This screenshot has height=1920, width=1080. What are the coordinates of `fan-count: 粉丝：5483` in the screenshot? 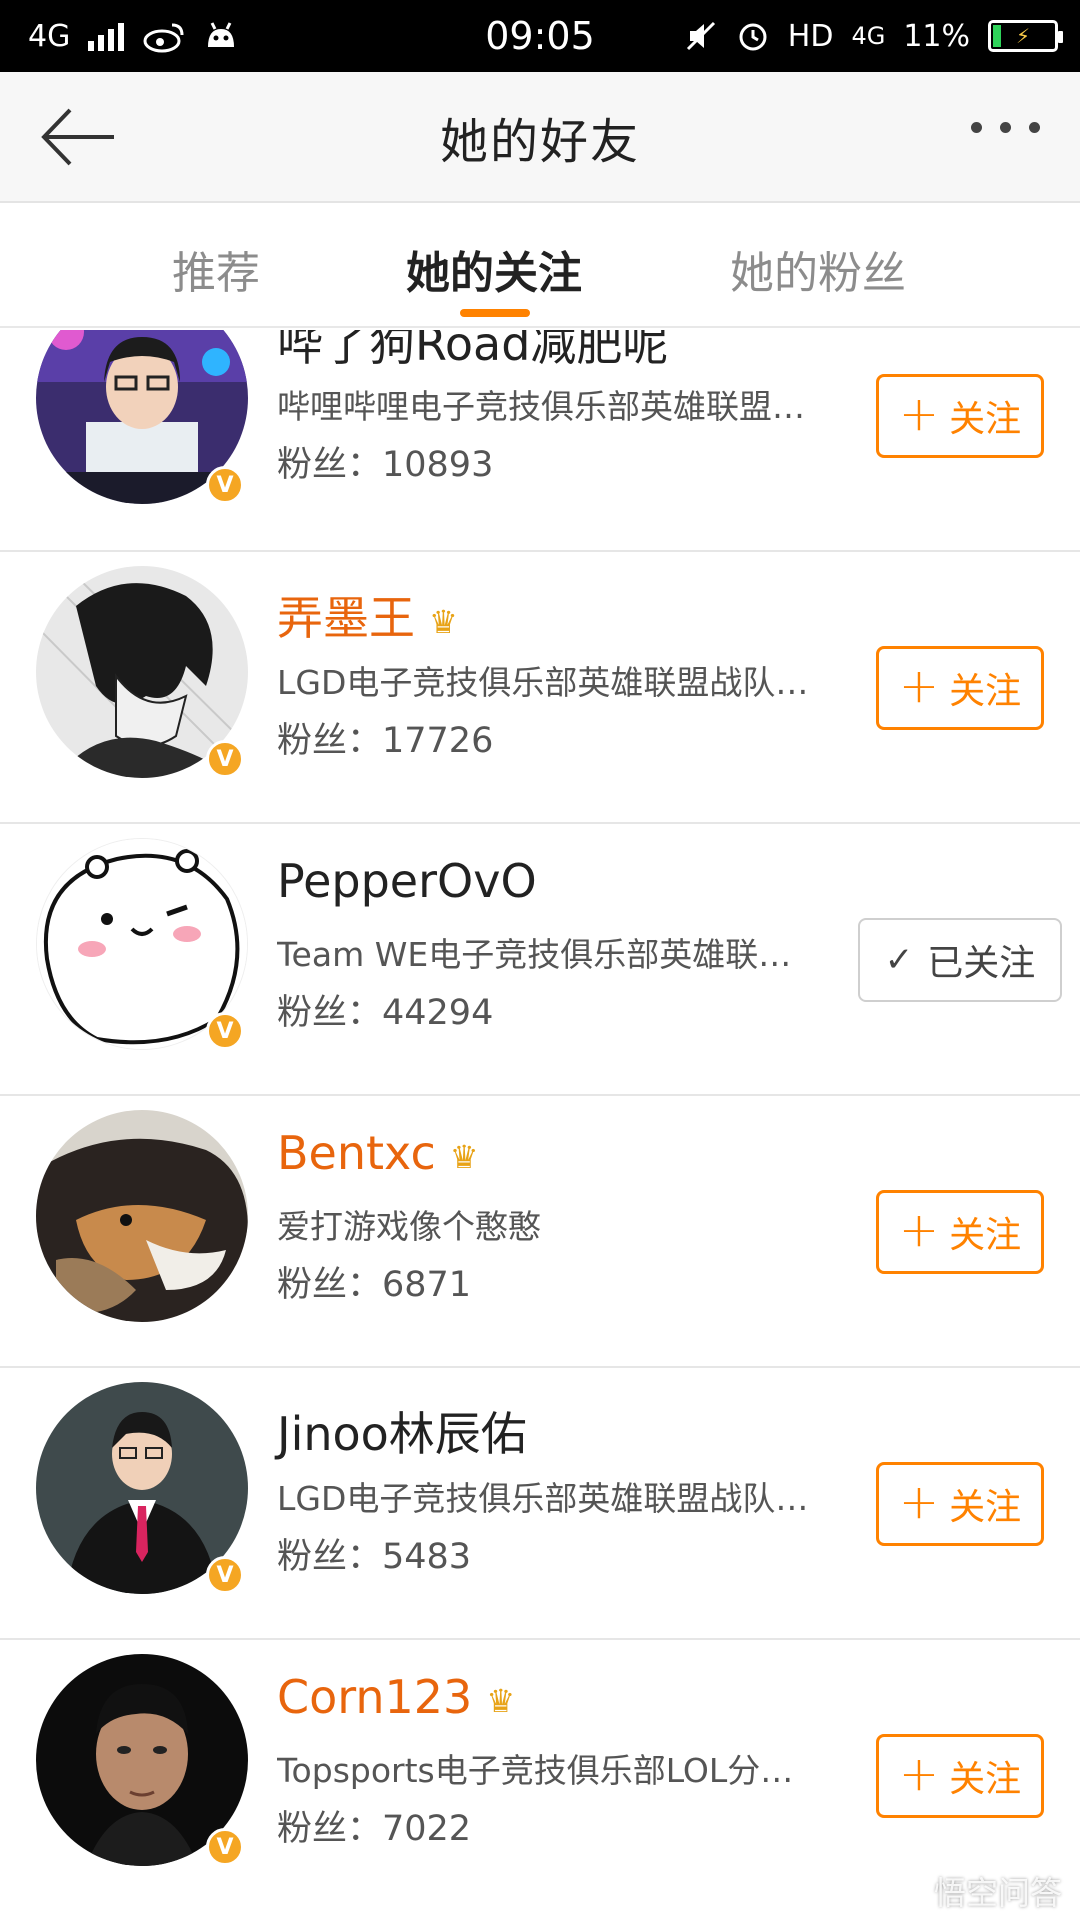 It's located at (374, 1557).